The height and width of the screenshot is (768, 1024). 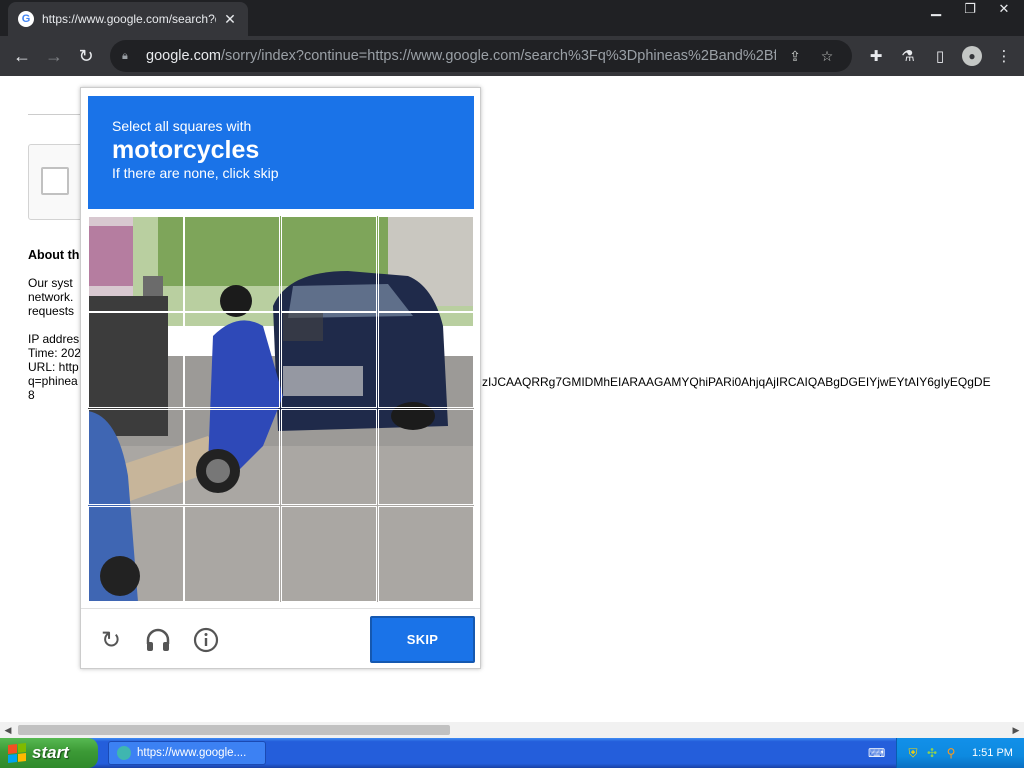 I want to click on window-controls: ▁ ❐ ✕, so click(x=965, y=9).